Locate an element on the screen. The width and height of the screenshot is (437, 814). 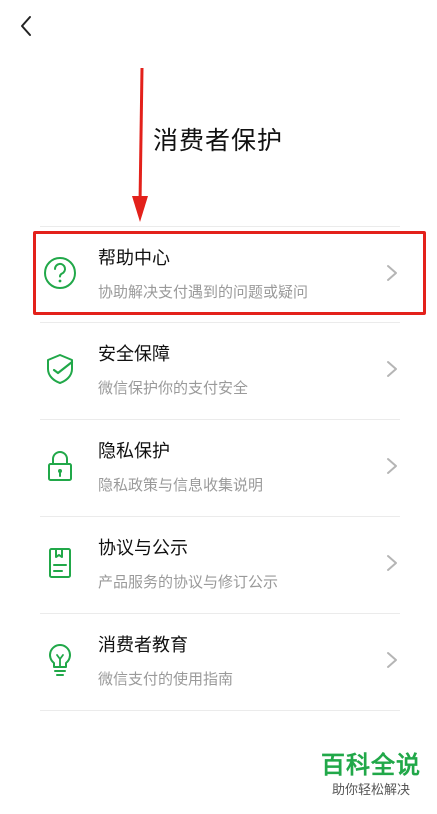
item-subtitle: 微信保护你的支付安全 is located at coordinates (173, 388).